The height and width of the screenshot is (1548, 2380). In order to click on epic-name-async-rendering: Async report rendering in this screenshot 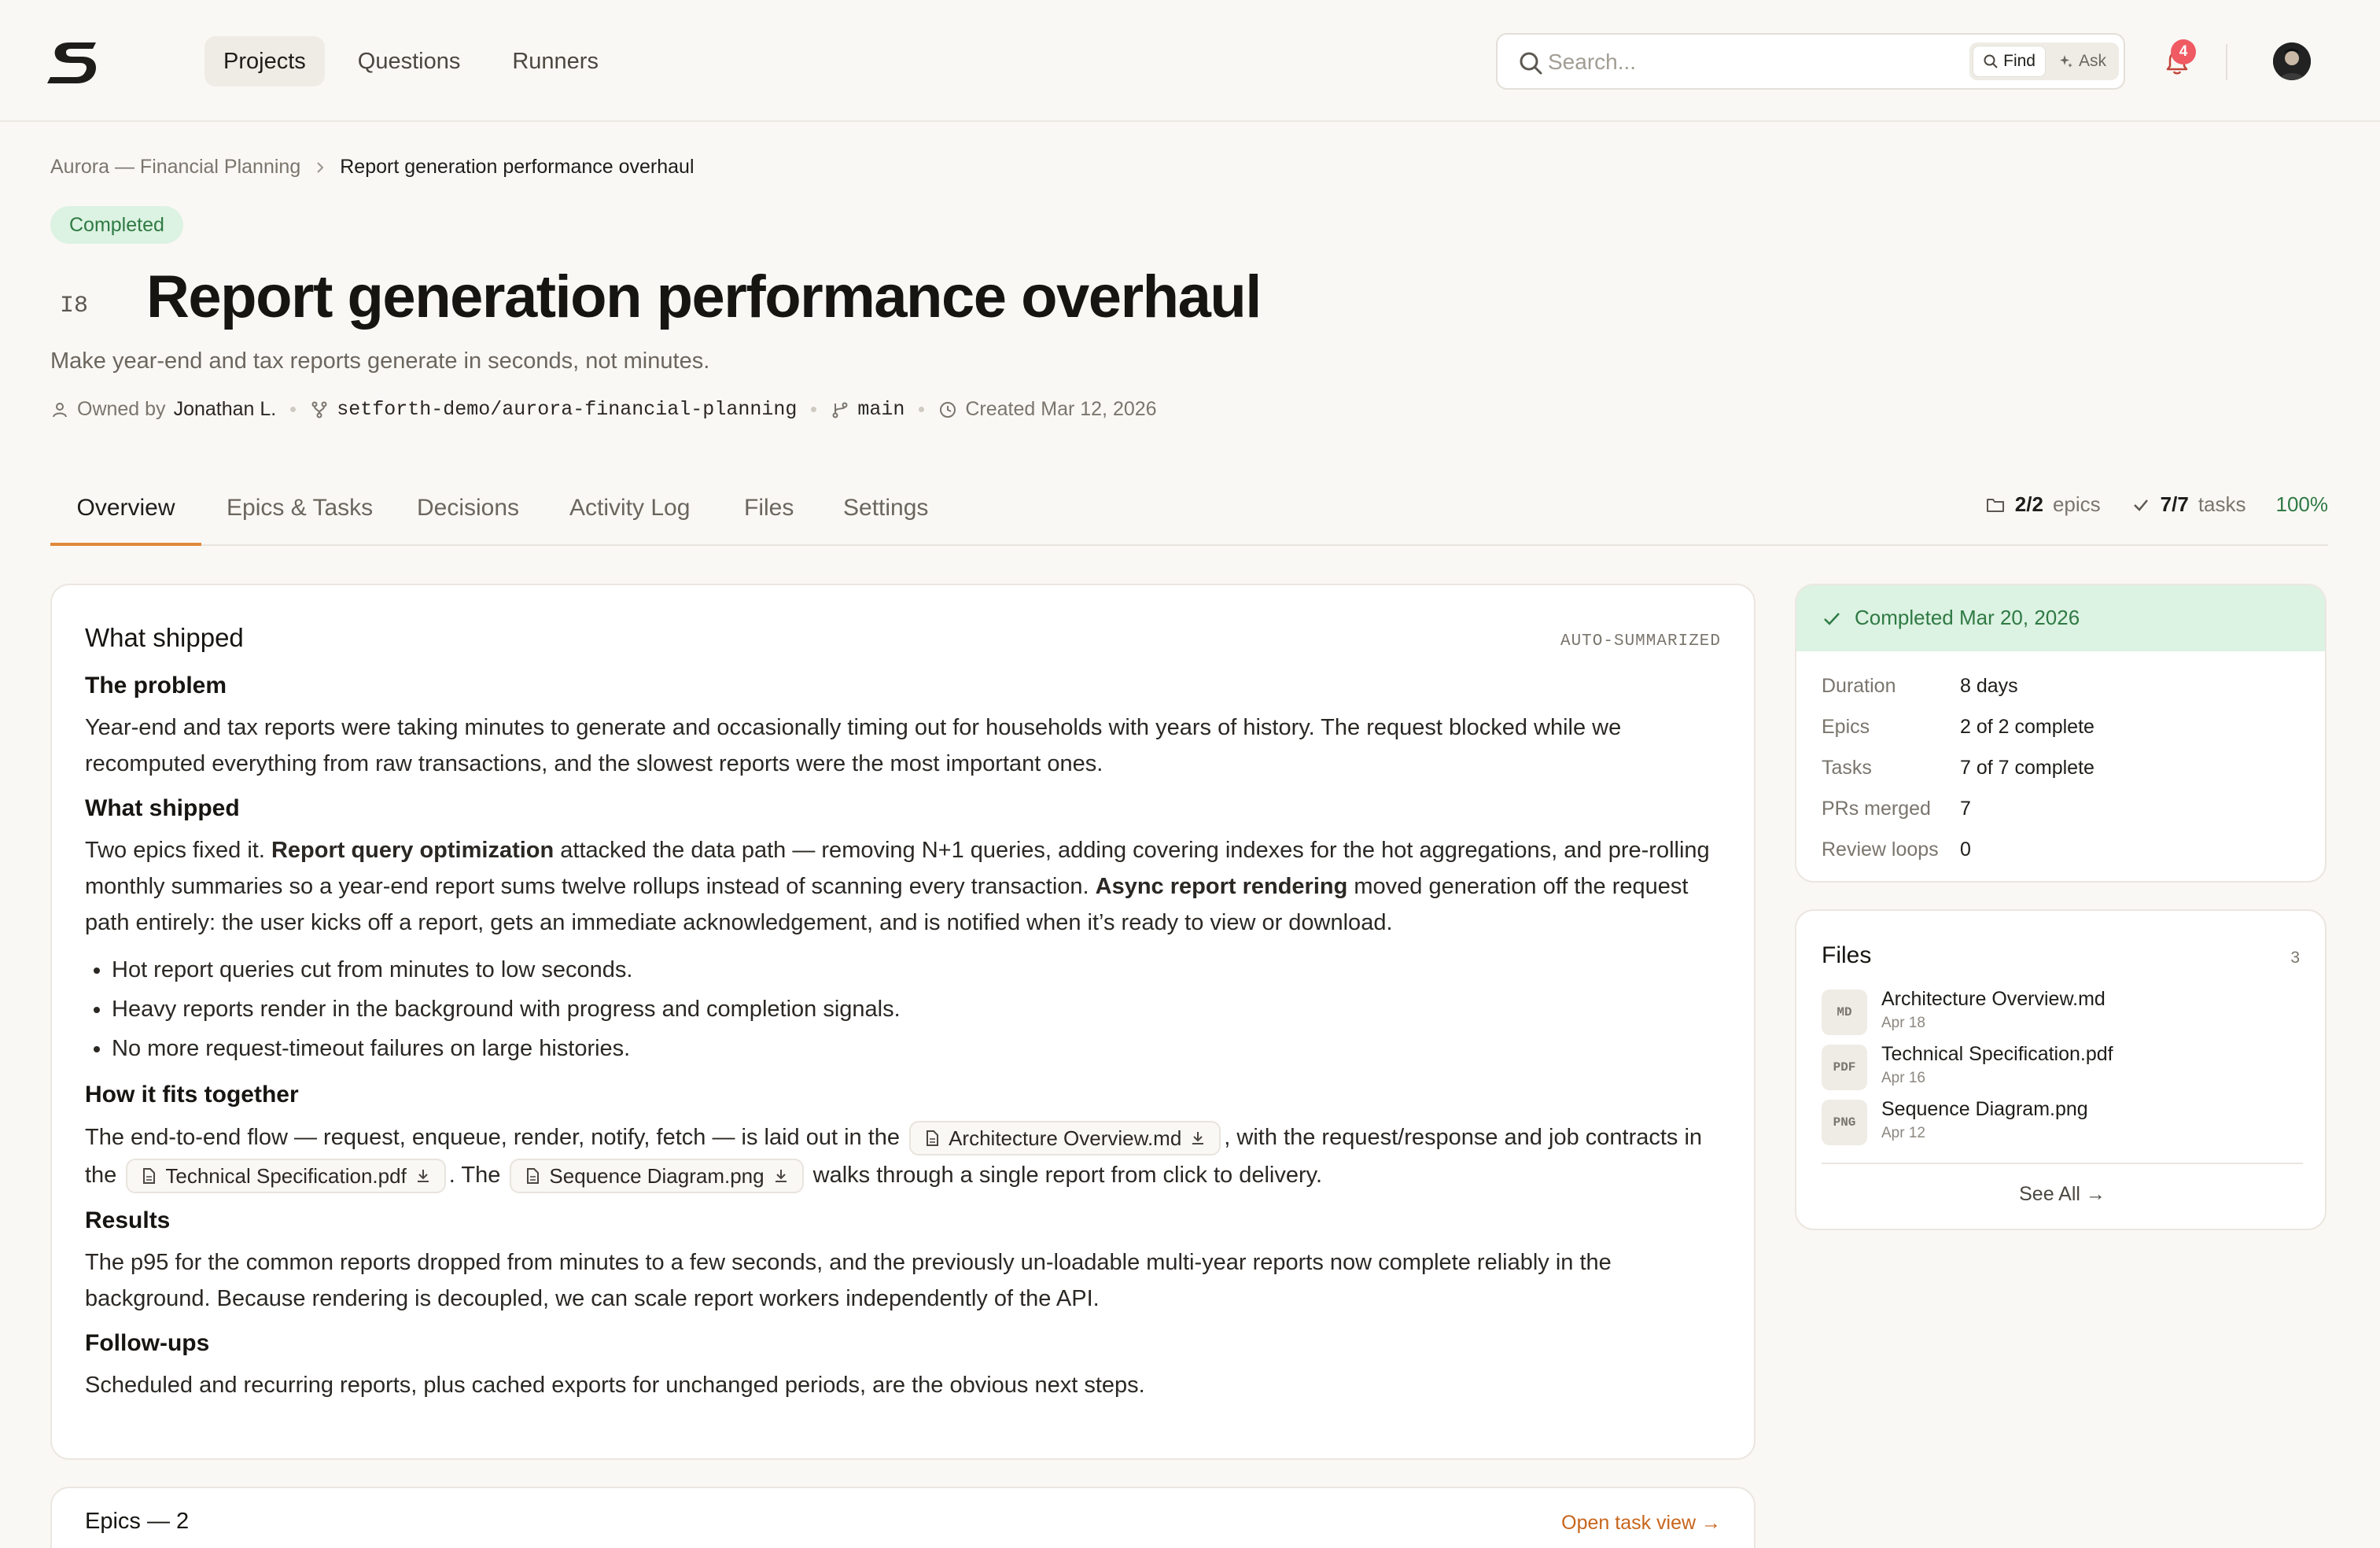, I will do `click(1221, 886)`.